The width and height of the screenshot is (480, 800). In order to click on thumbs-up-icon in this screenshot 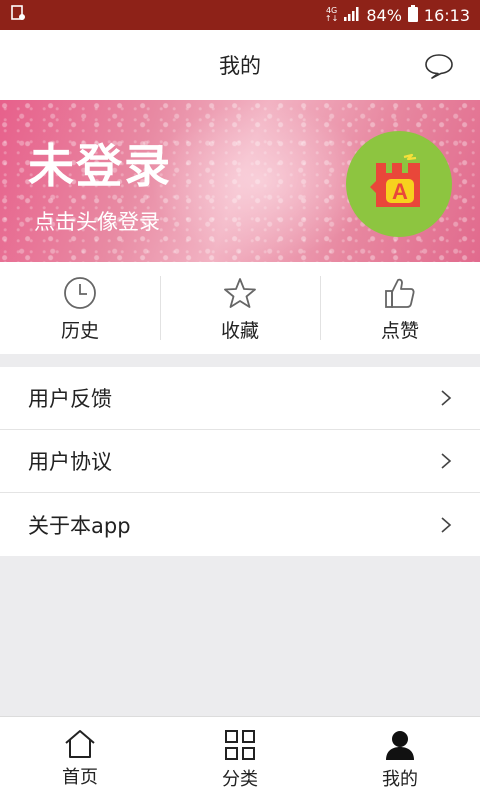, I will do `click(400, 293)`.